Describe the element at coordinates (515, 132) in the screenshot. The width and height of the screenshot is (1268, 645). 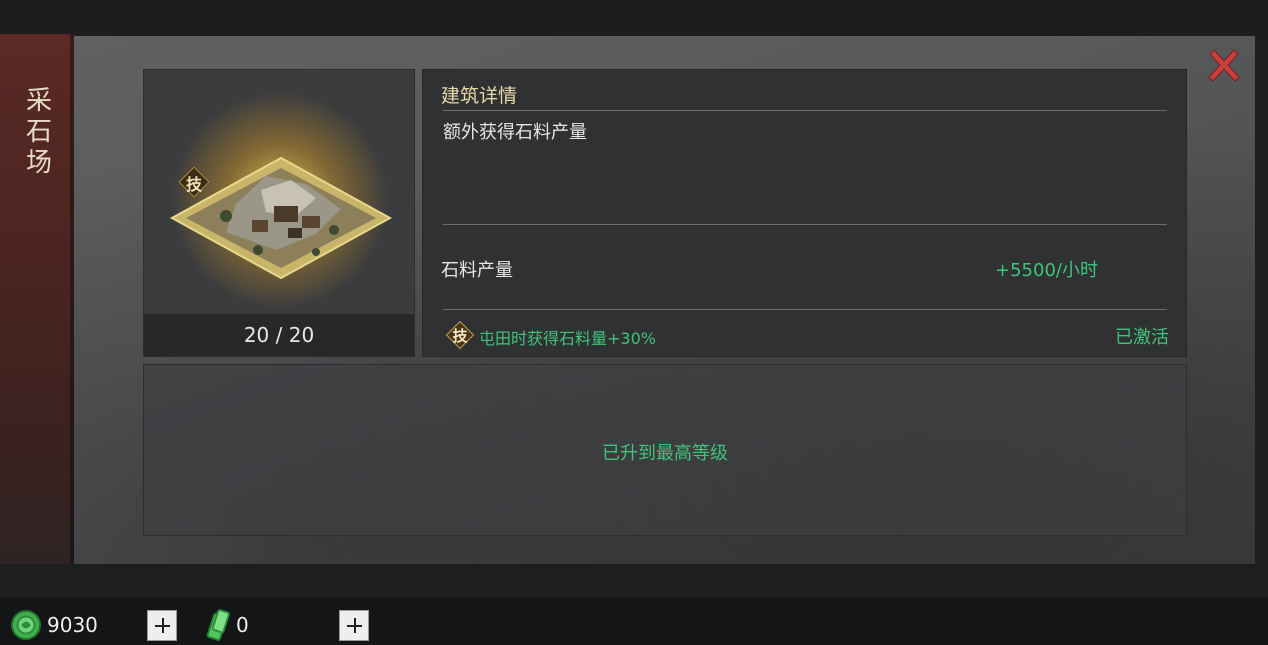
I see `detail-description: 额外获得石料产量` at that location.